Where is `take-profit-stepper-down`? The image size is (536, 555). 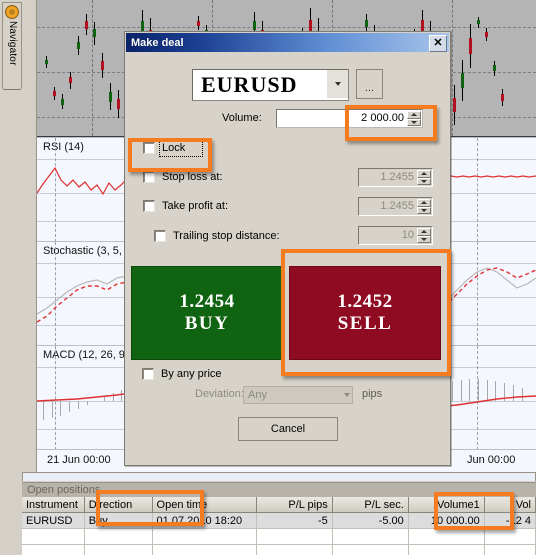 take-profit-stepper-down is located at coordinates (424, 210).